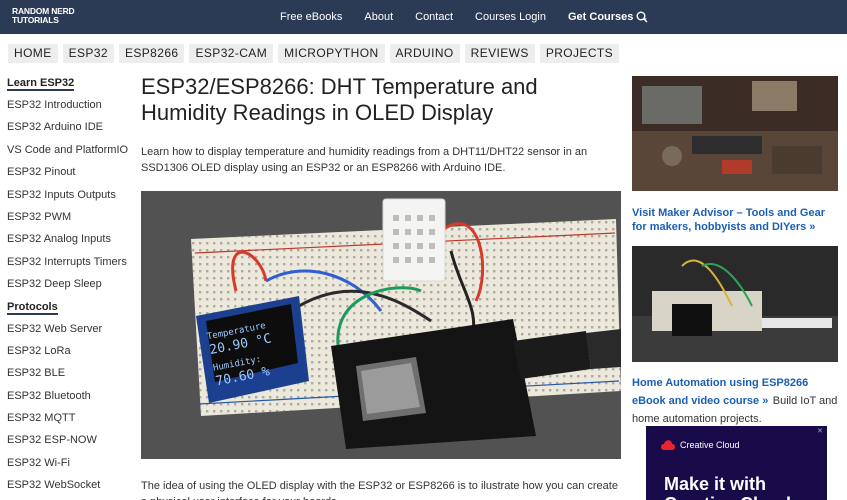 The image size is (847, 500). What do you see at coordinates (69, 355) in the screenshot?
I see `sidebar-item-esp32-lora: ESP32 LoRa` at bounding box center [69, 355].